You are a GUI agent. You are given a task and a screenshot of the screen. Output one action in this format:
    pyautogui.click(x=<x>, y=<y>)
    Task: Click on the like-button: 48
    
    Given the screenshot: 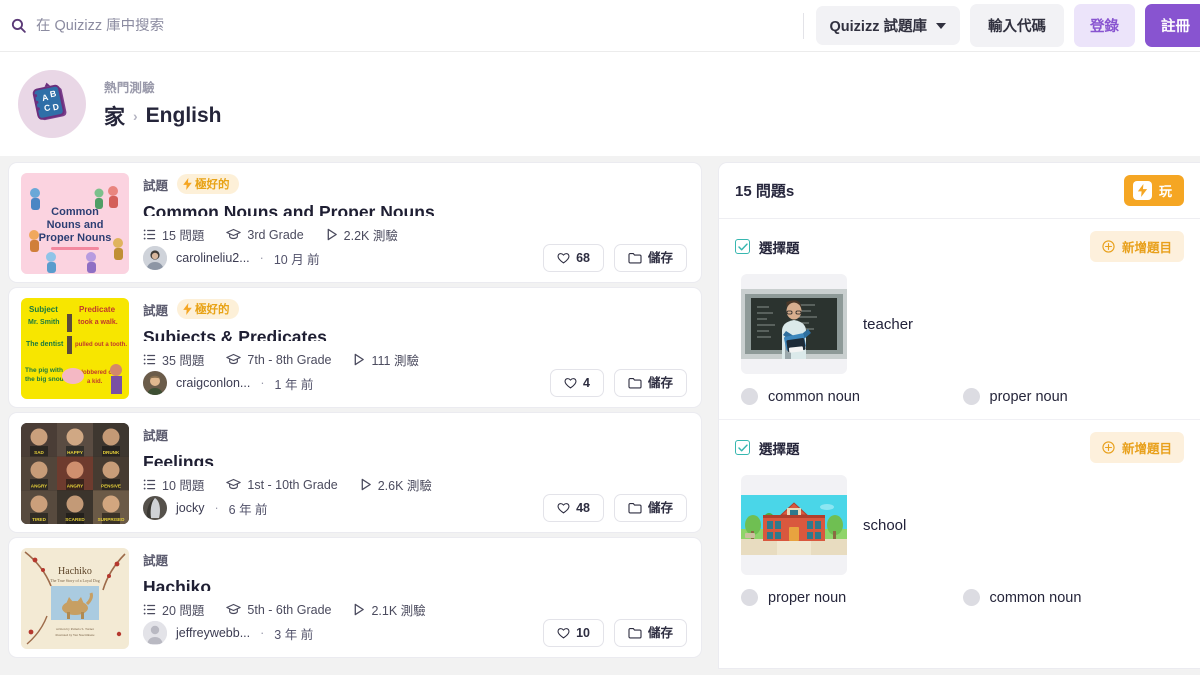 What is the action you would take?
    pyautogui.click(x=573, y=508)
    